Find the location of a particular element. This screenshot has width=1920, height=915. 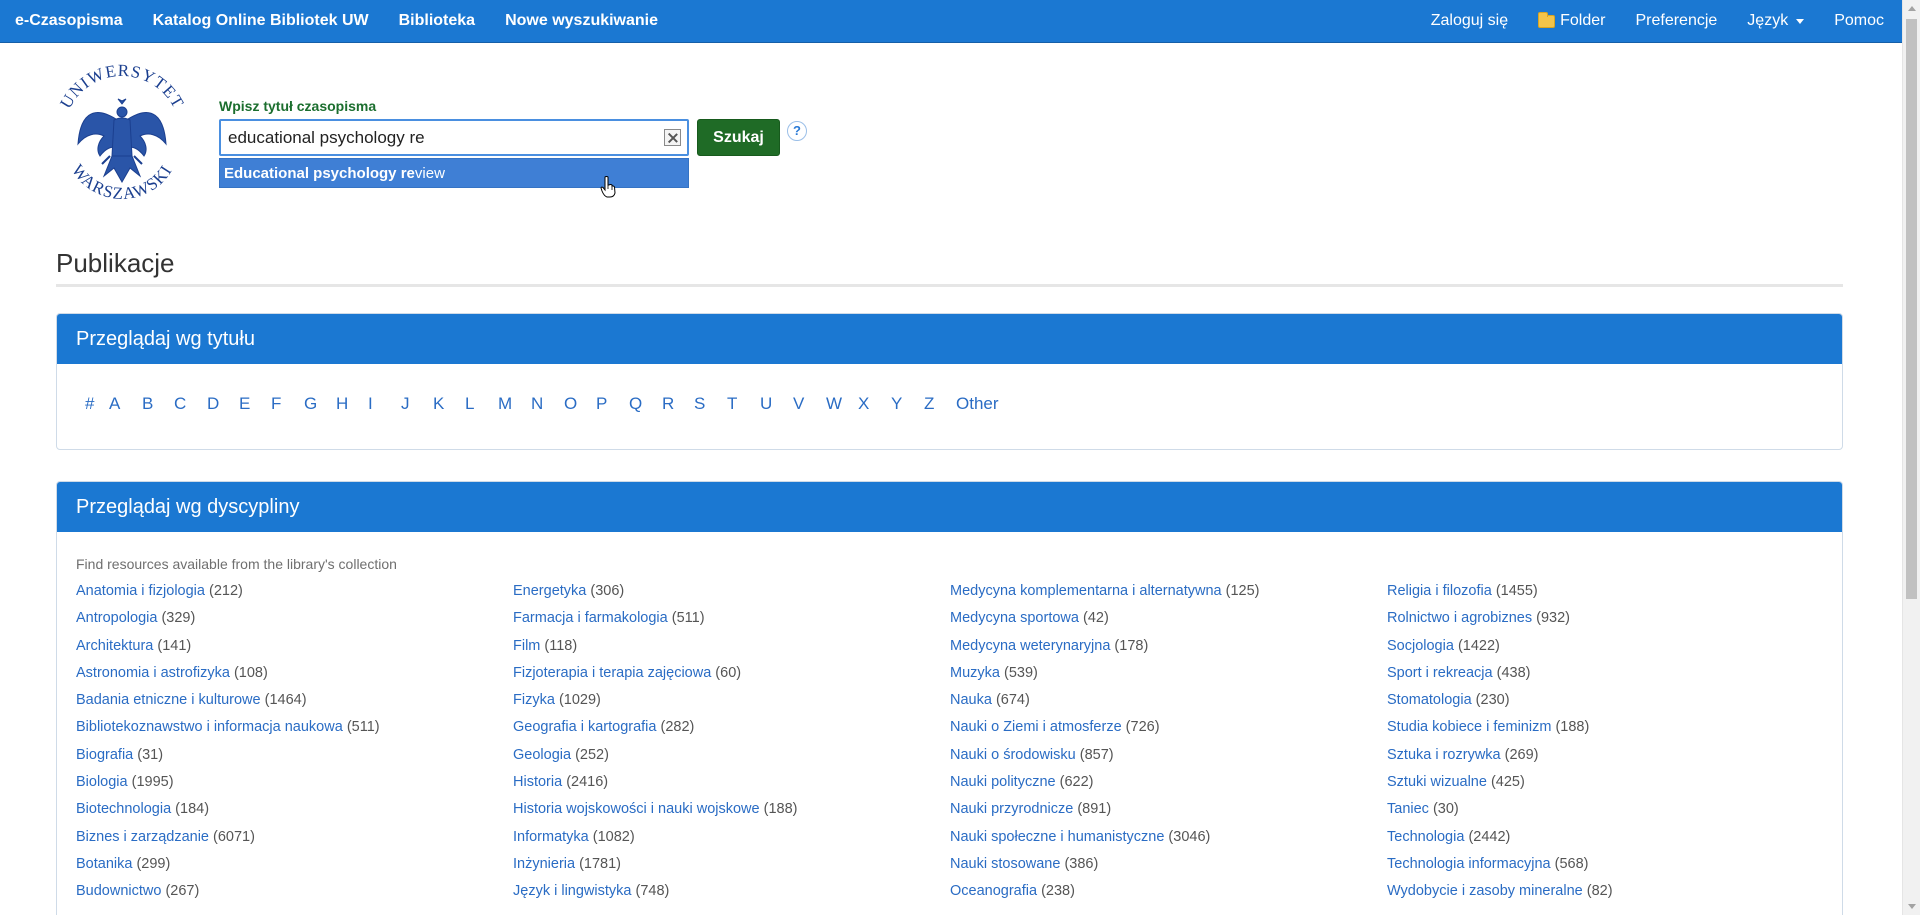

discipline-link: Studia kobiece i feminizm is located at coordinates (1469, 727).